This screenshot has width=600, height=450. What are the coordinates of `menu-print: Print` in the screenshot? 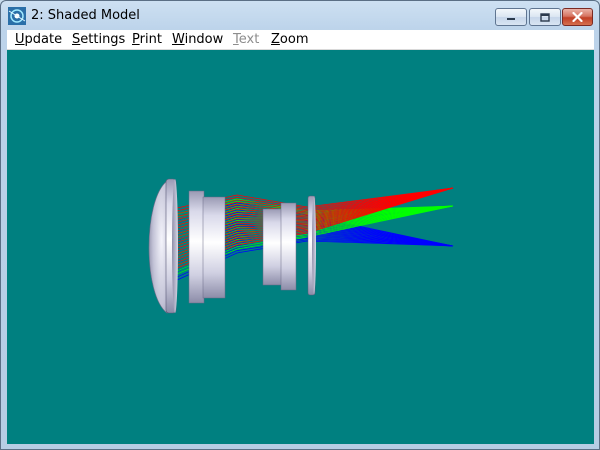 It's located at (147, 39).